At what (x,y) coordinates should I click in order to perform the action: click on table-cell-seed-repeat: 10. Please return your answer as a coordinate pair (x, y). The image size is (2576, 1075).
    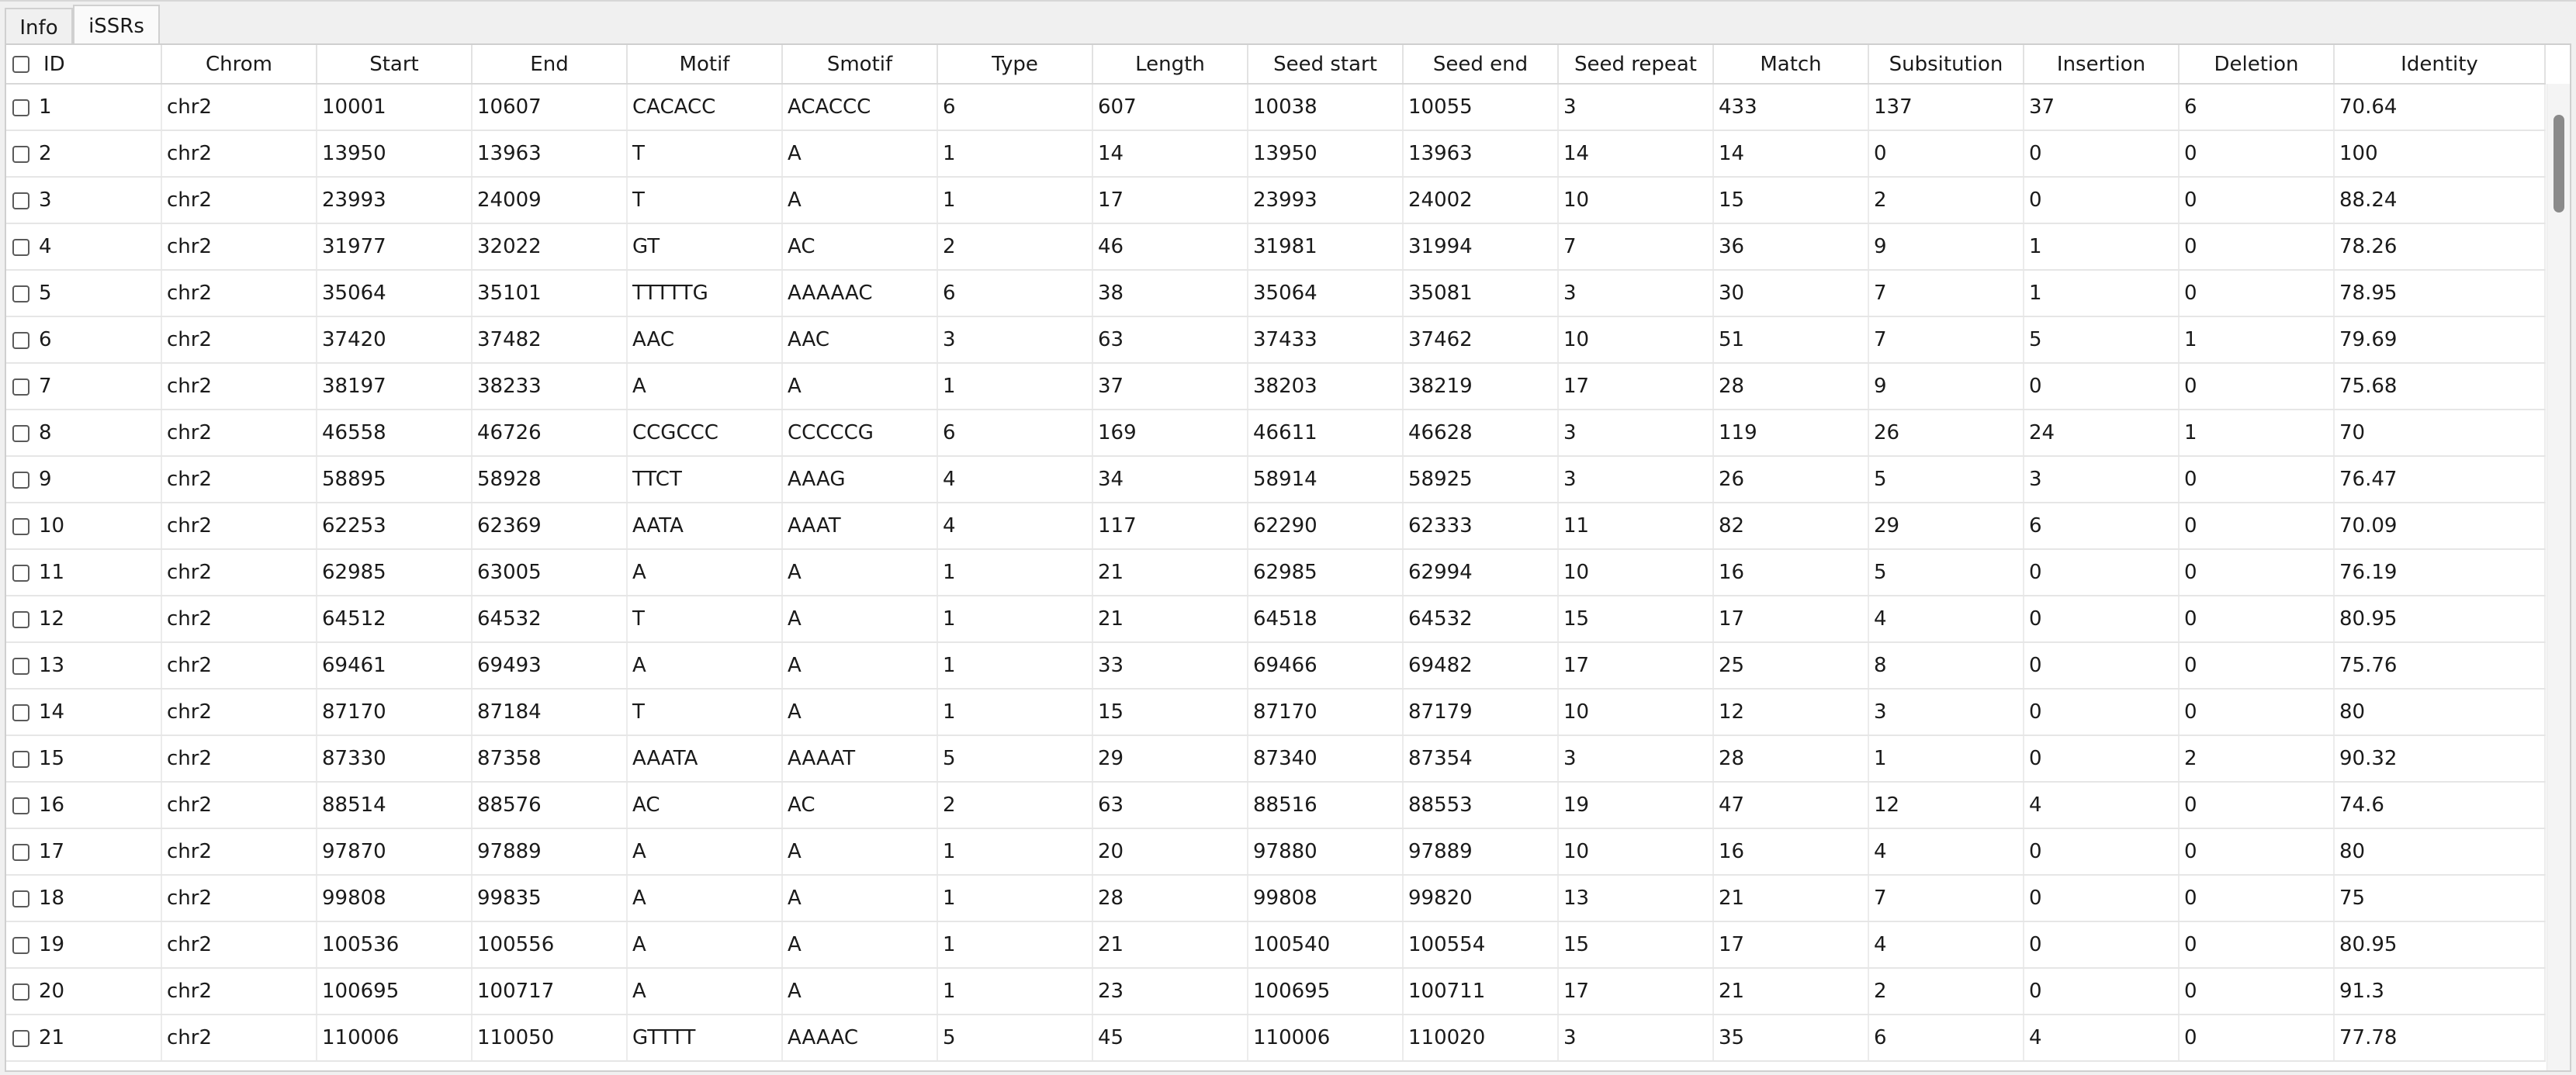
    Looking at the image, I should click on (1636, 572).